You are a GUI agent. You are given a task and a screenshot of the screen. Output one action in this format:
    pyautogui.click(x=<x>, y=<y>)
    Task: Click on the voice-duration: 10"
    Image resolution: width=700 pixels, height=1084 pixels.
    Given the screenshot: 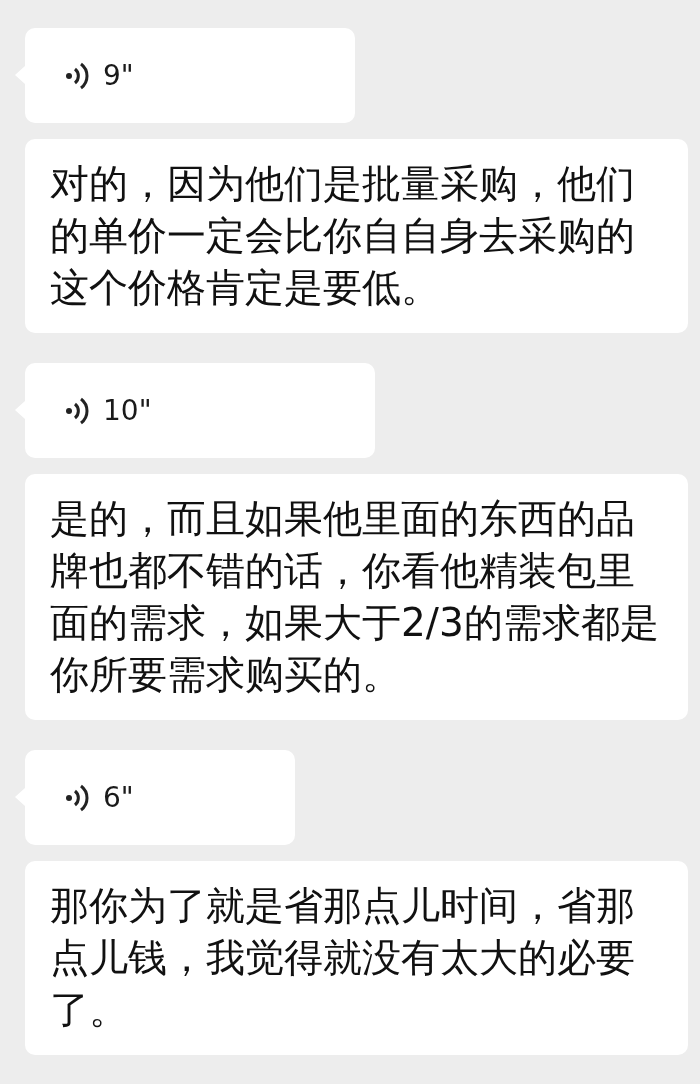 What is the action you would take?
    pyautogui.click(x=127, y=410)
    